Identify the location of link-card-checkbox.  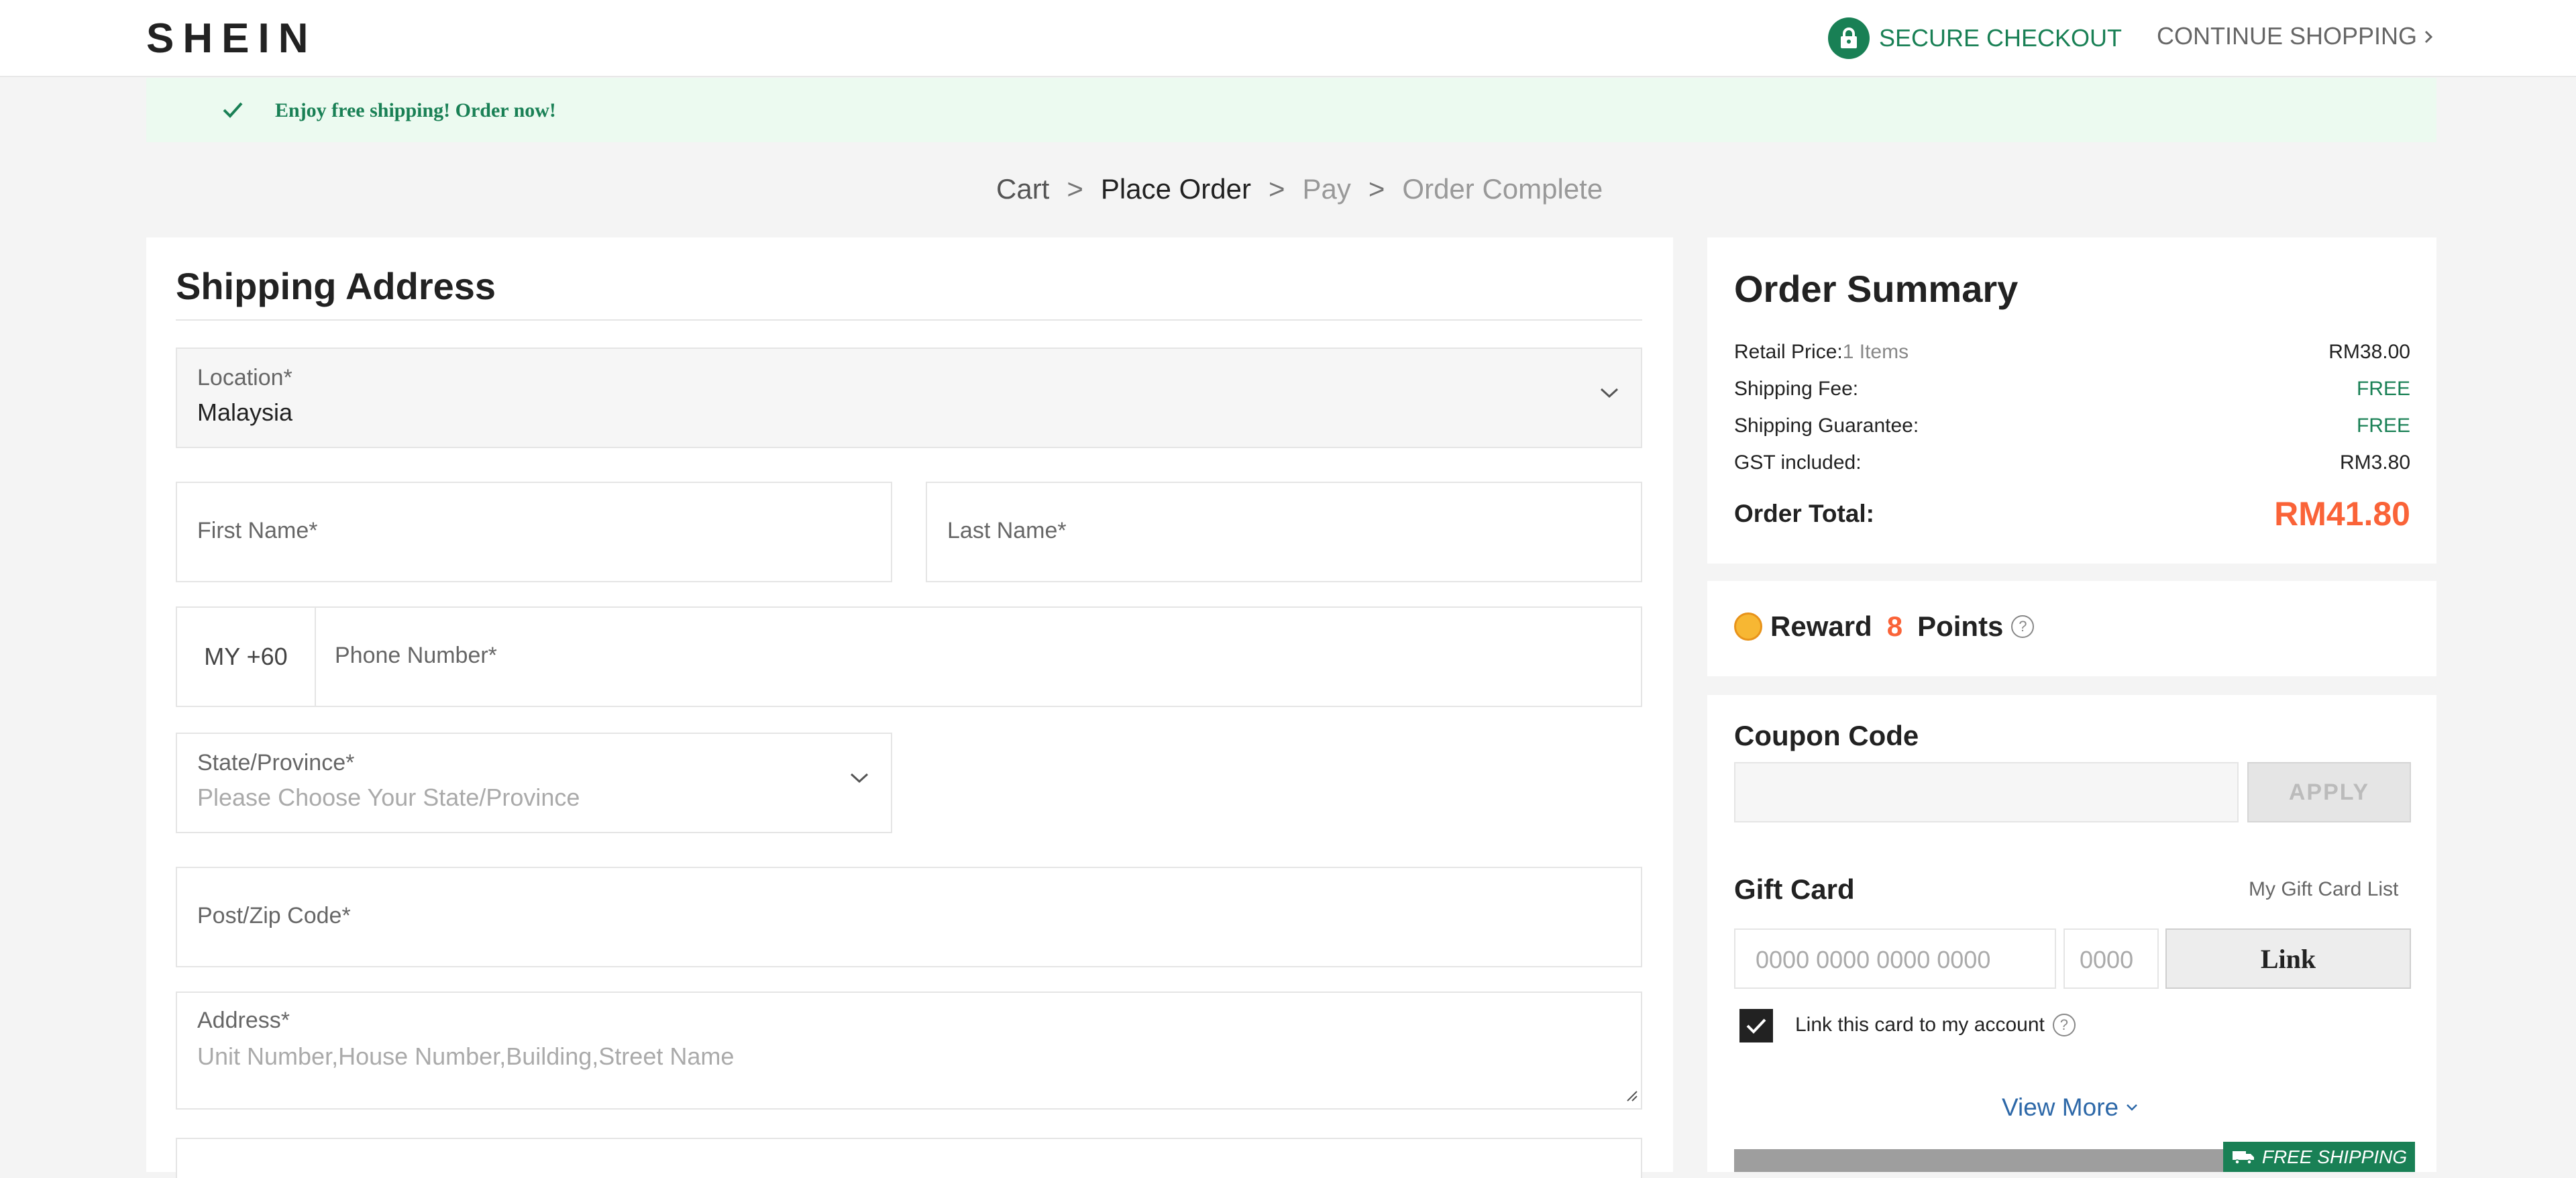
(1756, 1026).